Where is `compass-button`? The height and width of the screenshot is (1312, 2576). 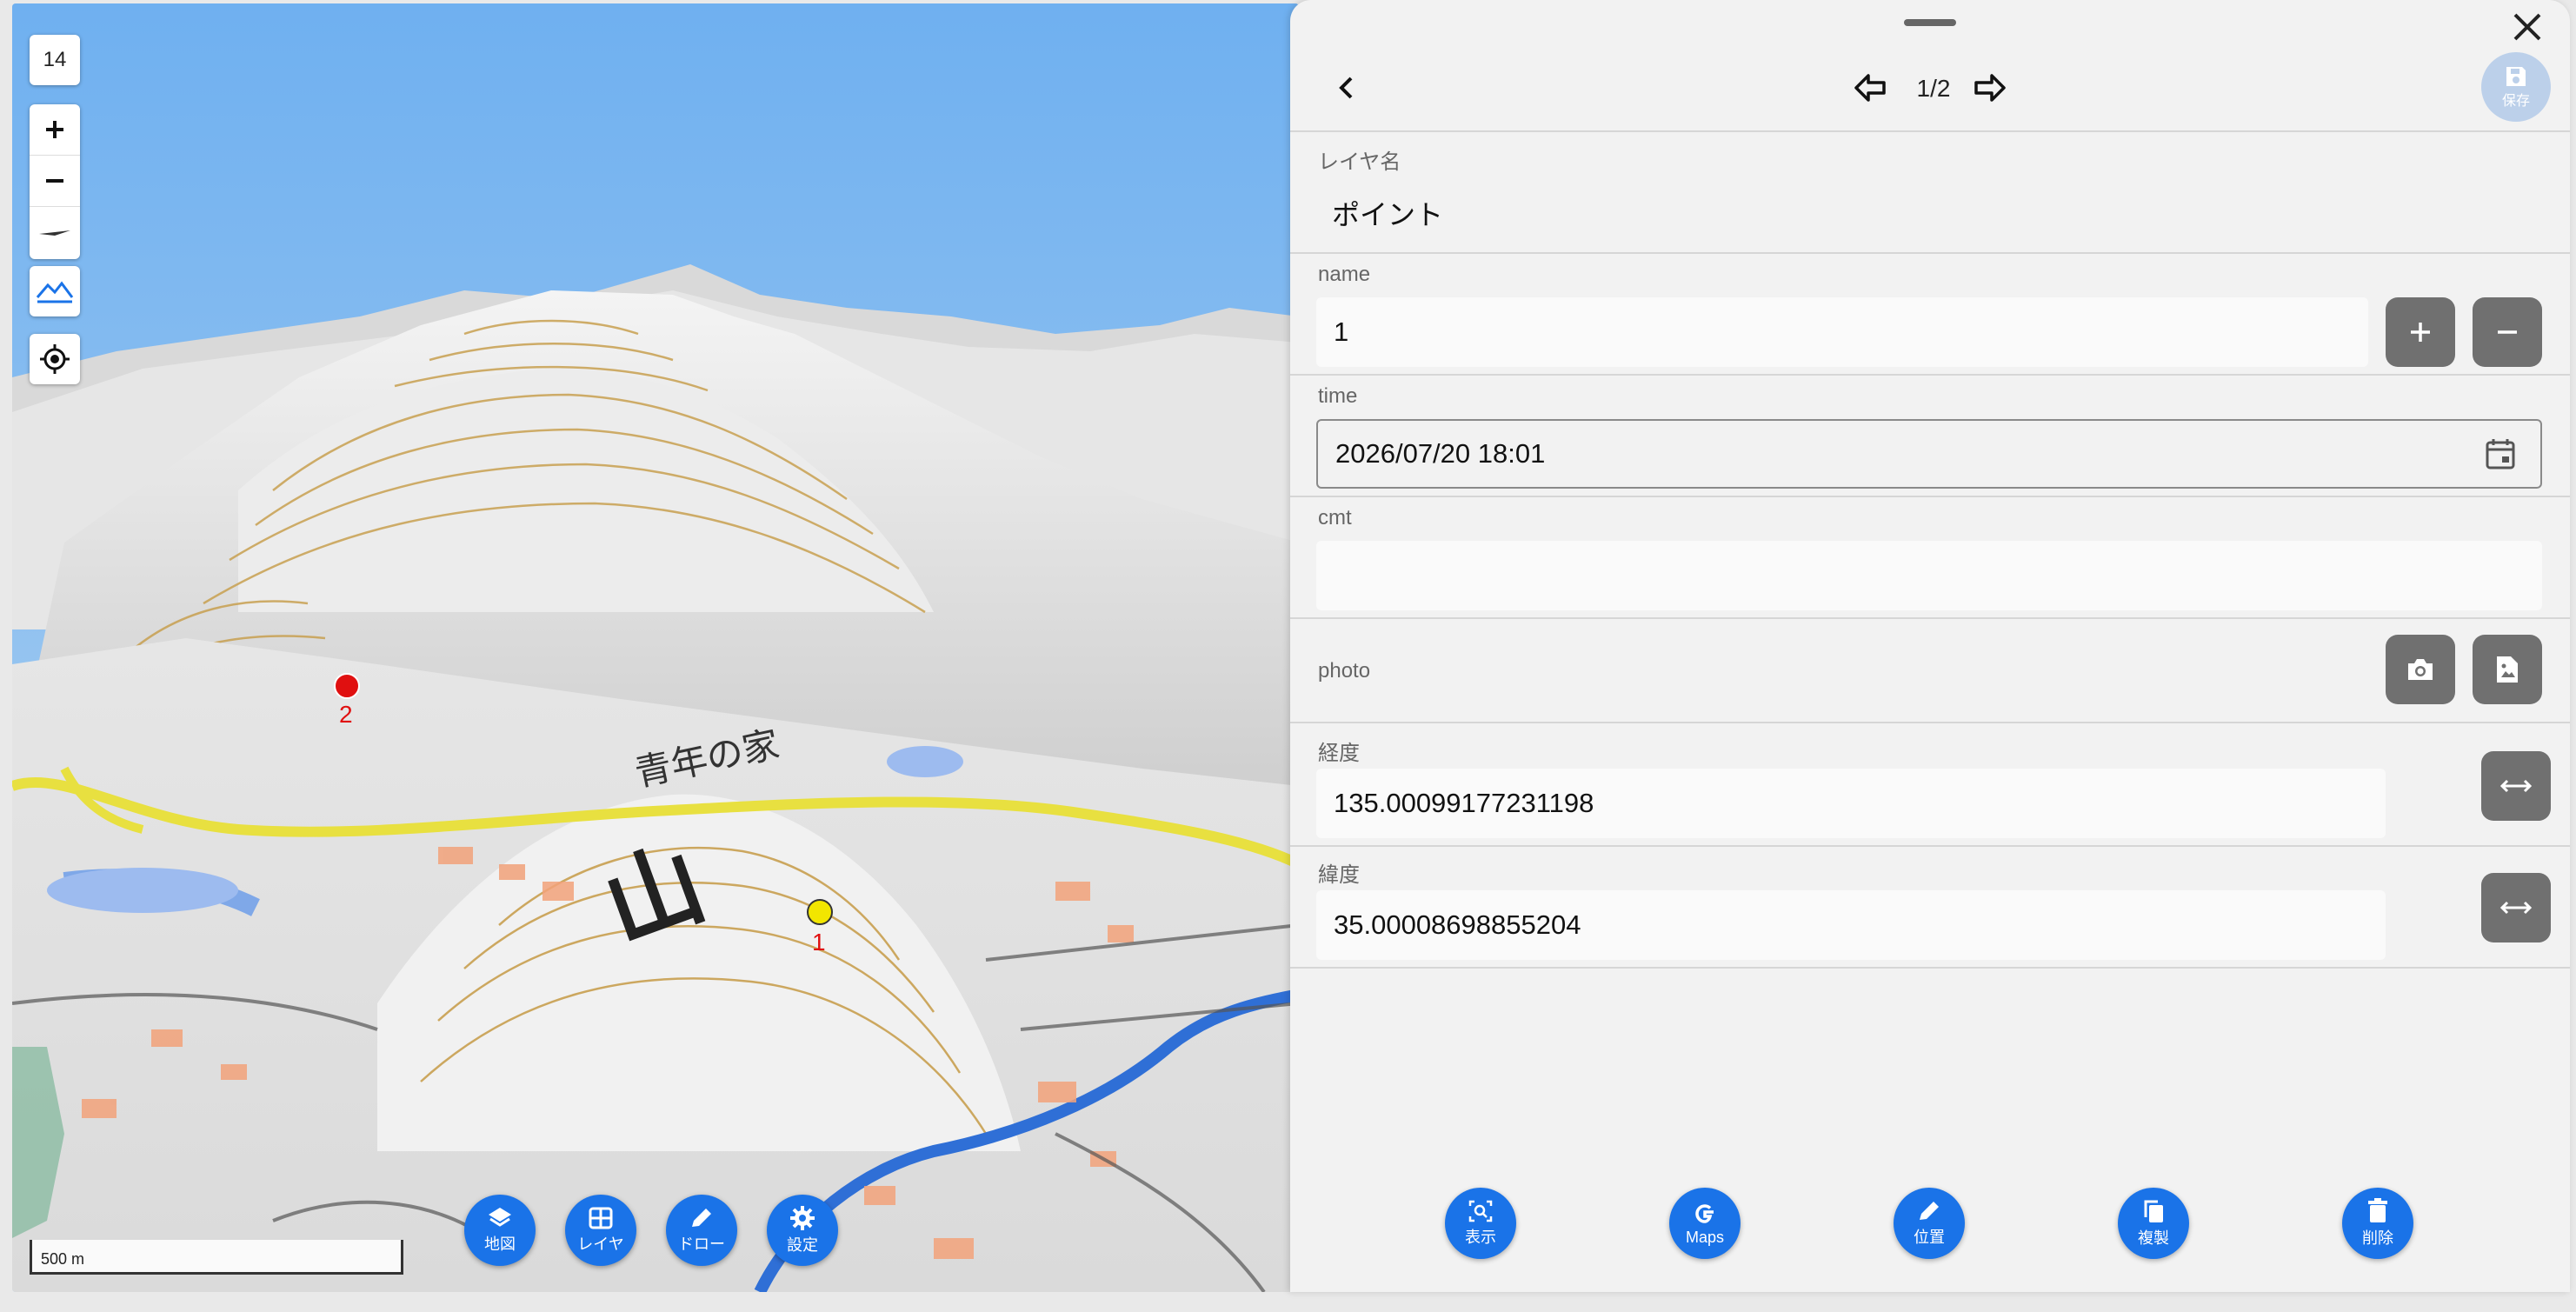 compass-button is located at coordinates (55, 232).